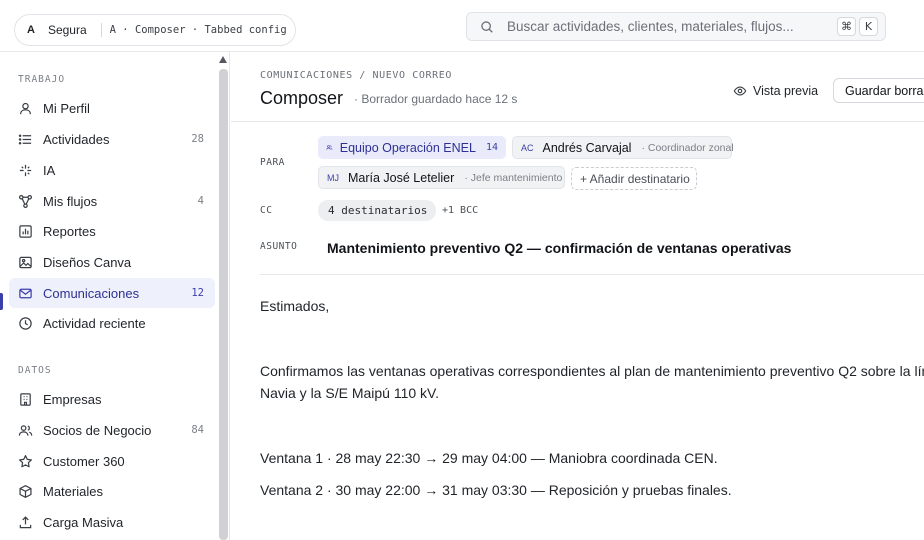 This screenshot has height=540, width=924. What do you see at coordinates (333, 177) in the screenshot?
I see `recipient-initials: MJ` at bounding box center [333, 177].